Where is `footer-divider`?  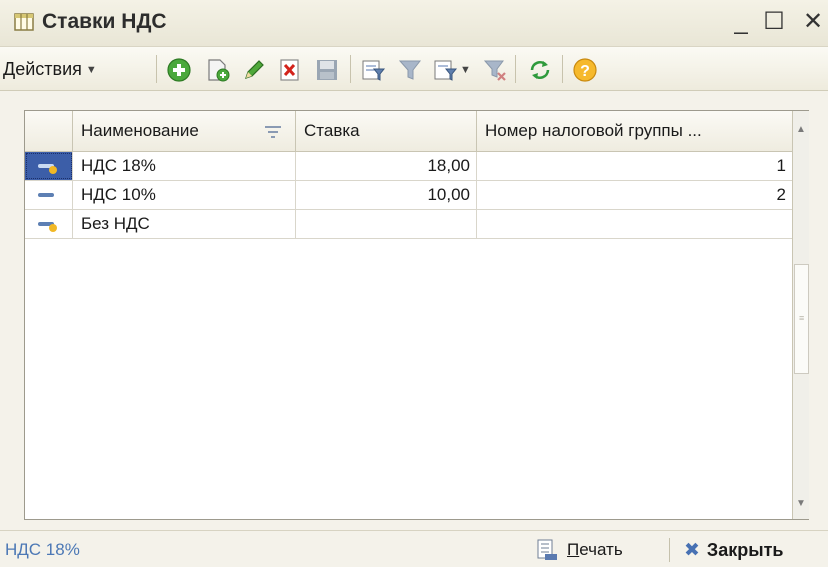
footer-divider is located at coordinates (669, 550).